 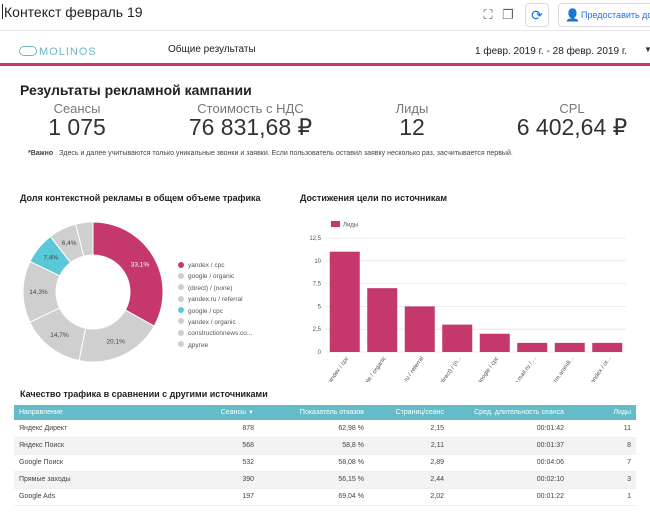 I want to click on kpi-value: 76 831,68 ₽, so click(x=250, y=127).